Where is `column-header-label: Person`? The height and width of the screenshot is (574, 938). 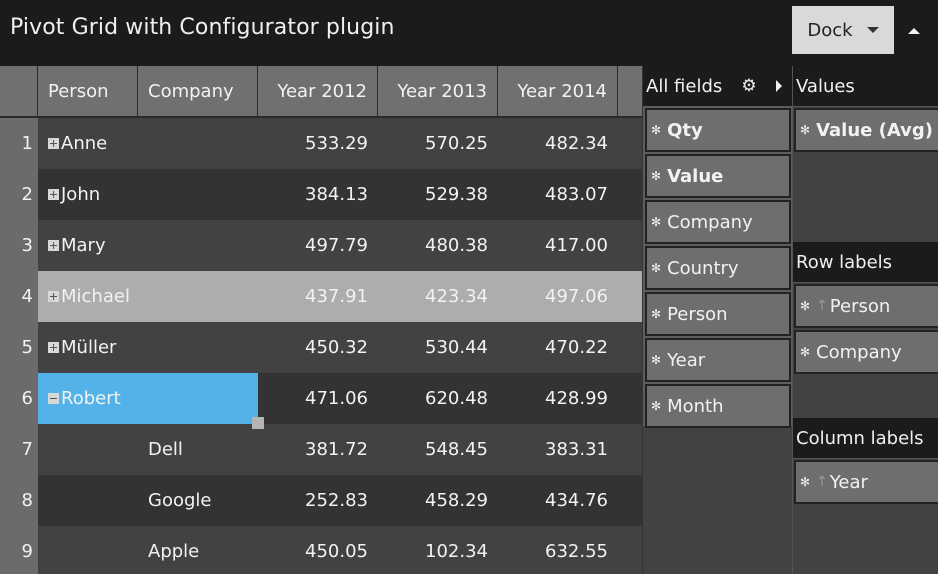
column-header-label: Person is located at coordinates (78, 91).